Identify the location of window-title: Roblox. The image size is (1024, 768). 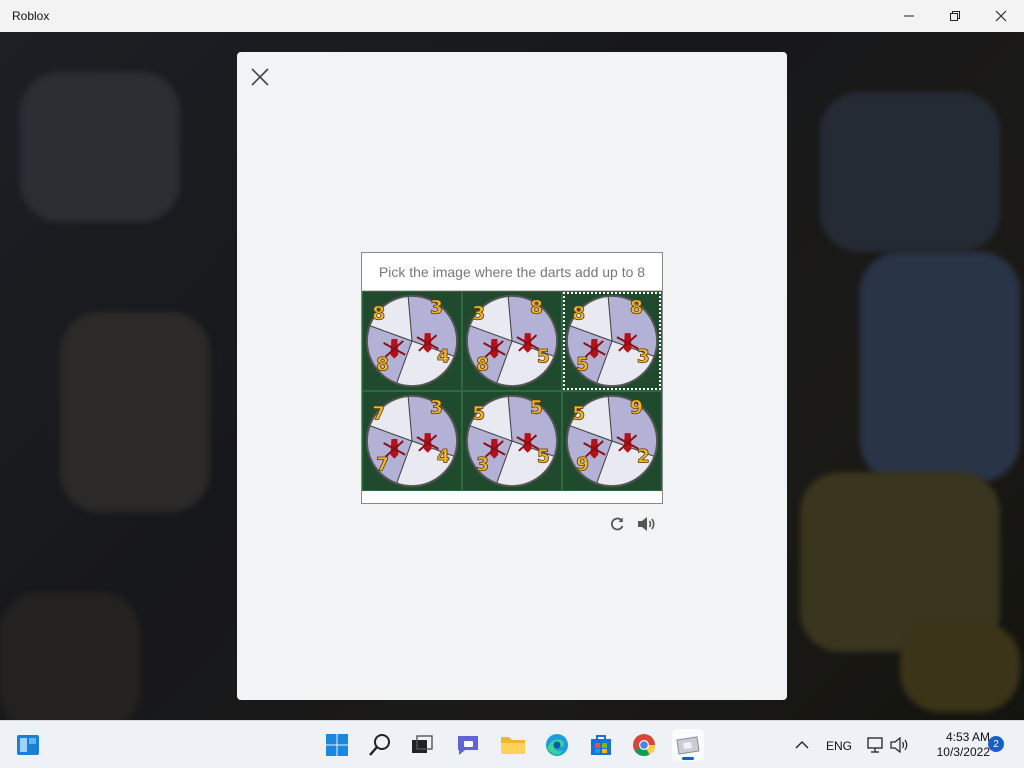
(31, 16).